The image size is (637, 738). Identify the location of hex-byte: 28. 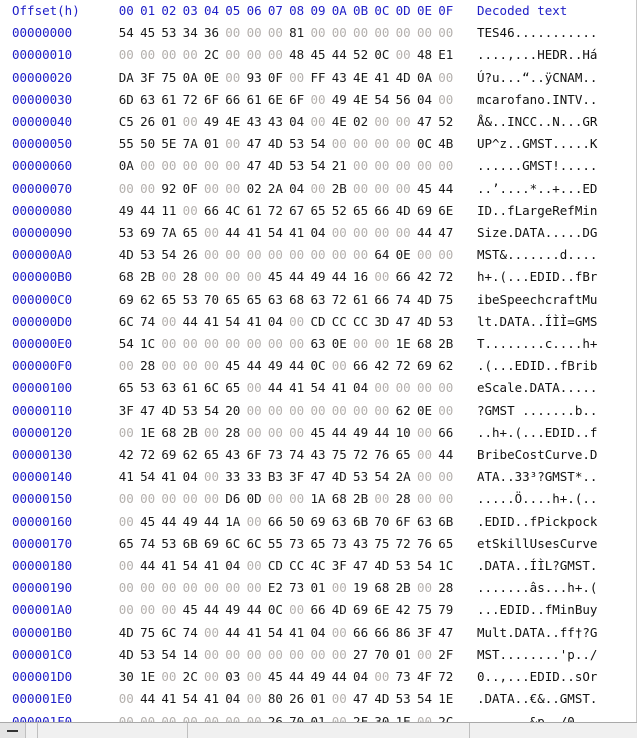
(193, 277).